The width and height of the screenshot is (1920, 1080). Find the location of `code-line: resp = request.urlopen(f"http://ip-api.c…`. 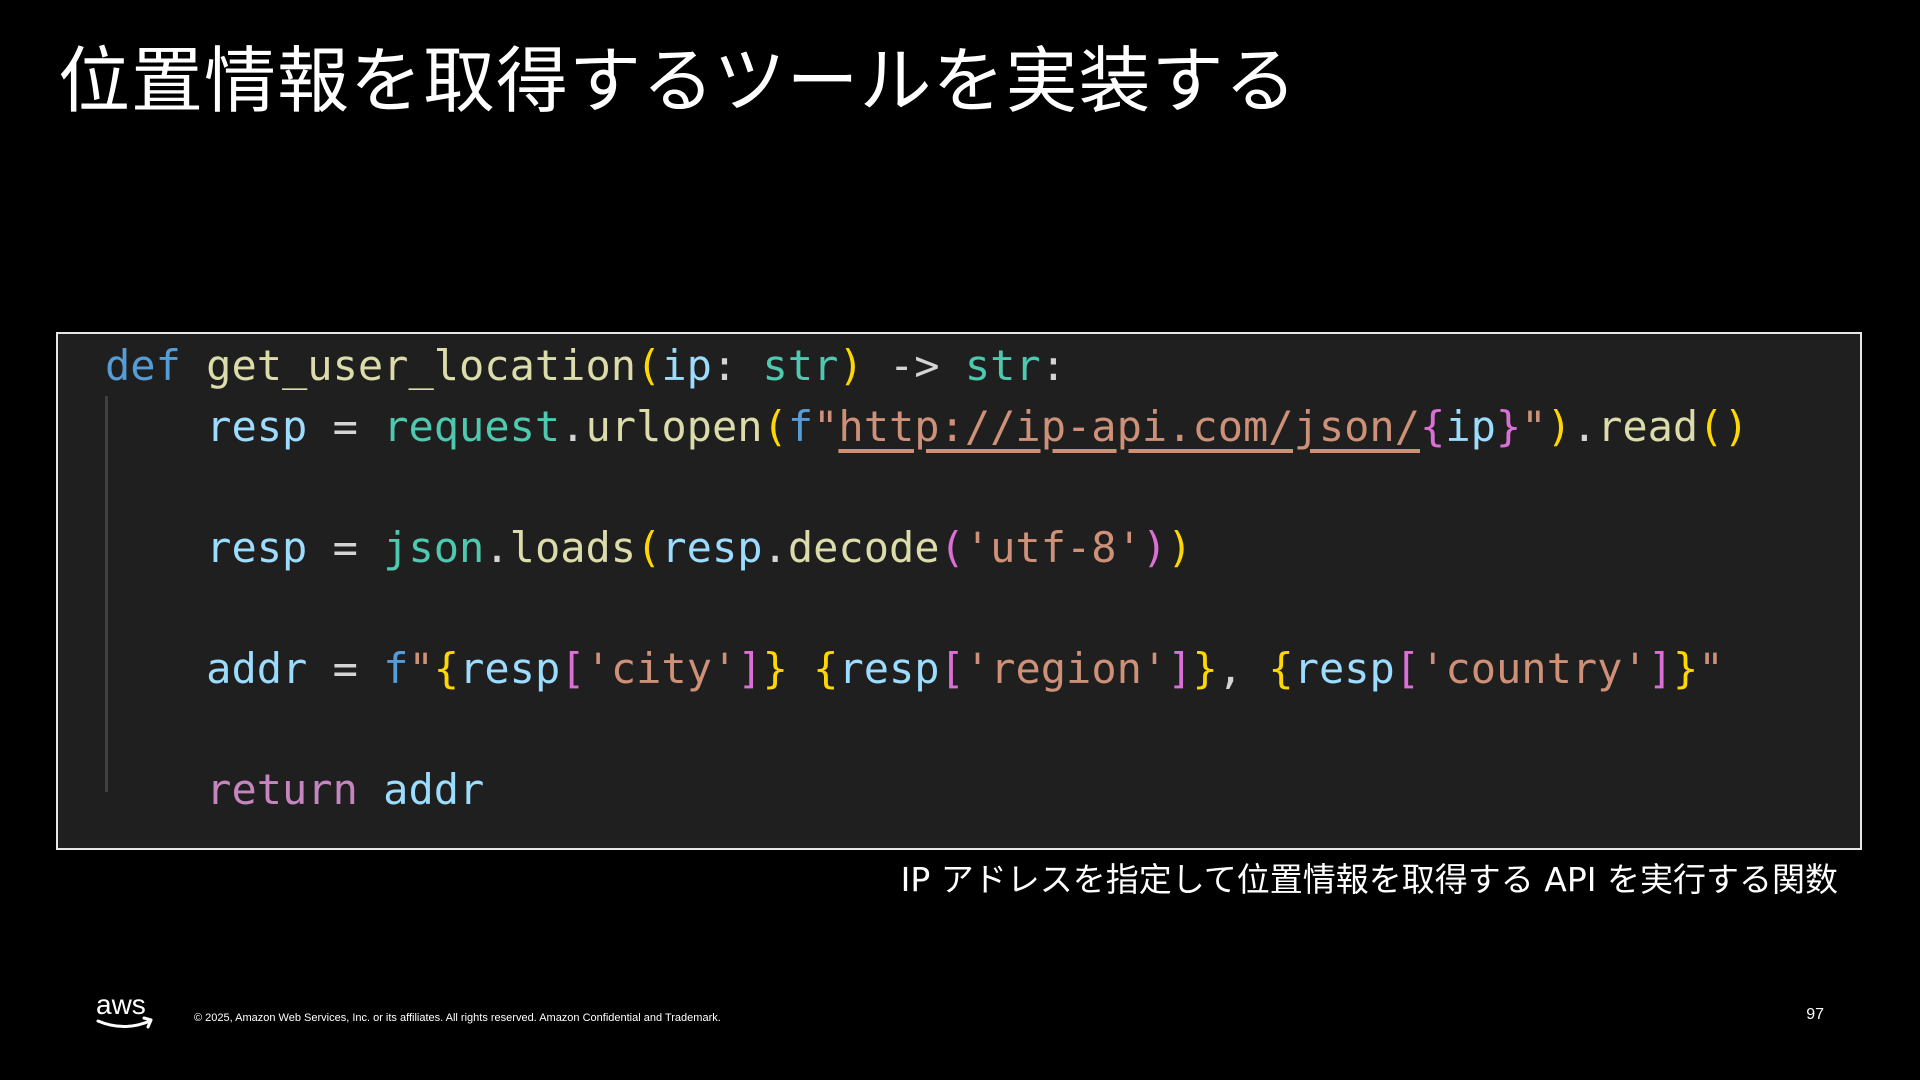

code-line: resp = request.urlopen(f"http://ip-api.c… is located at coordinates (977, 426).